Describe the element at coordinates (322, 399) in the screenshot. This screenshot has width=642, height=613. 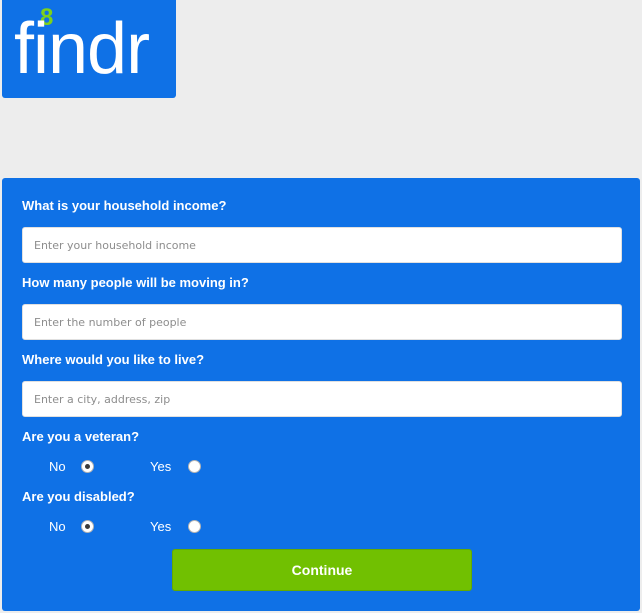
I see `location-input` at that location.